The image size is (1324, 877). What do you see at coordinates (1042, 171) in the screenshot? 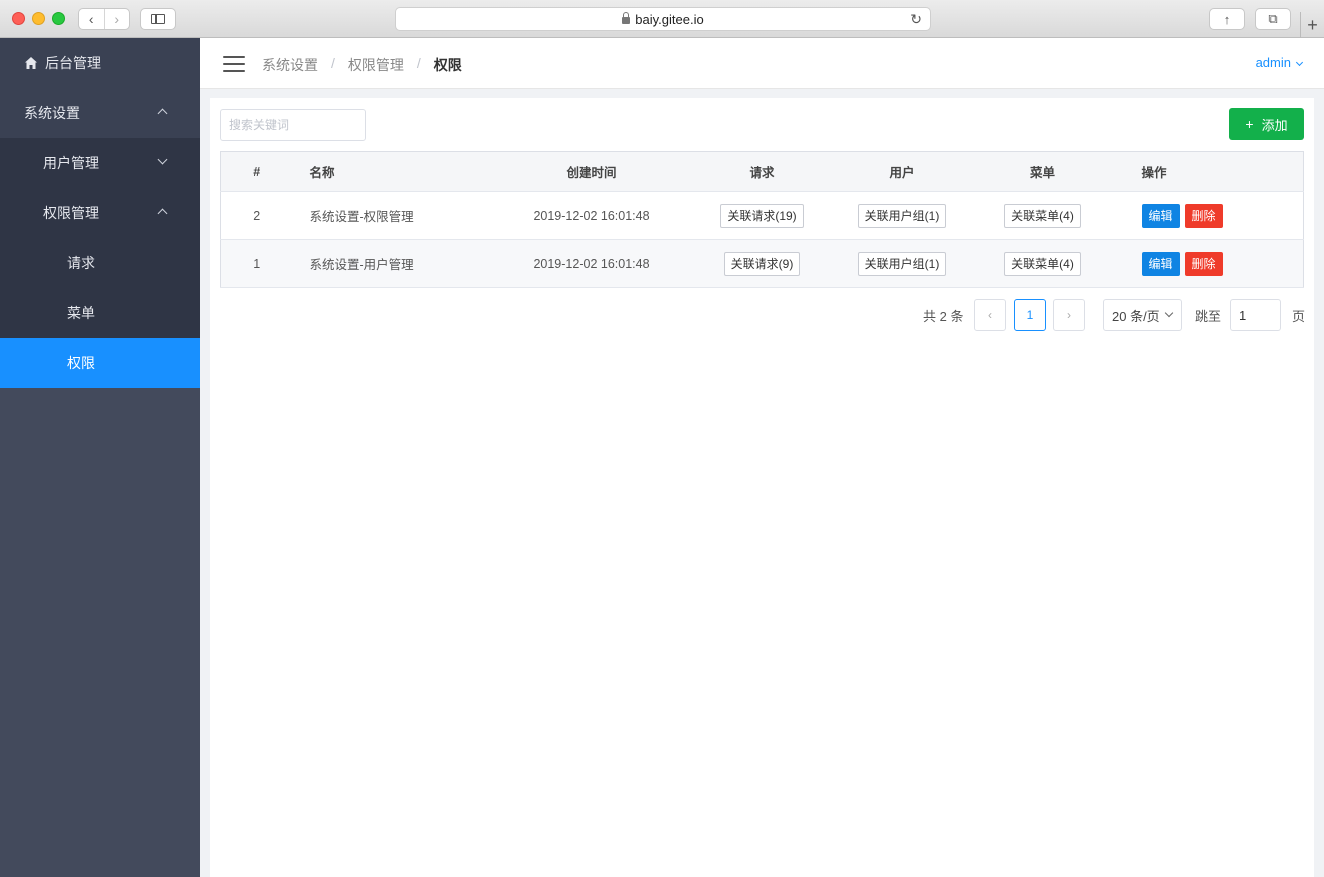
I see `column-header: 菜单` at bounding box center [1042, 171].